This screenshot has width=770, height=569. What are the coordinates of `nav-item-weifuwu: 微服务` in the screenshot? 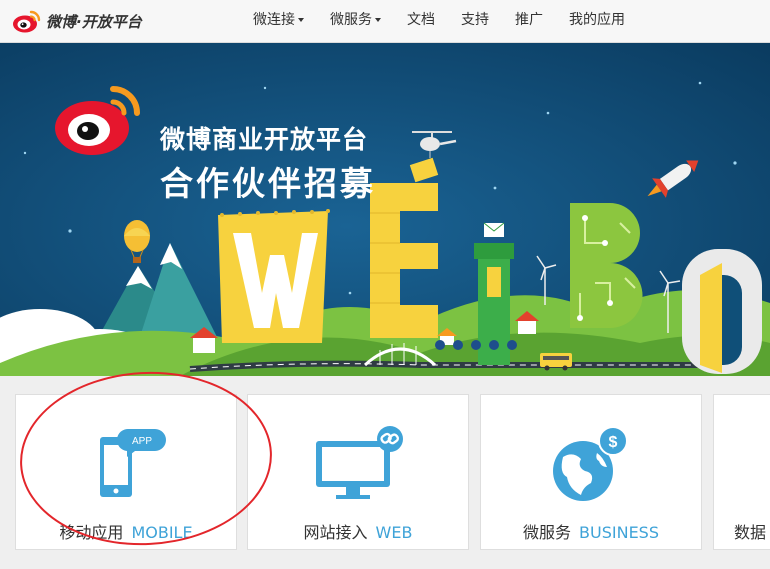 It's located at (355, 21).